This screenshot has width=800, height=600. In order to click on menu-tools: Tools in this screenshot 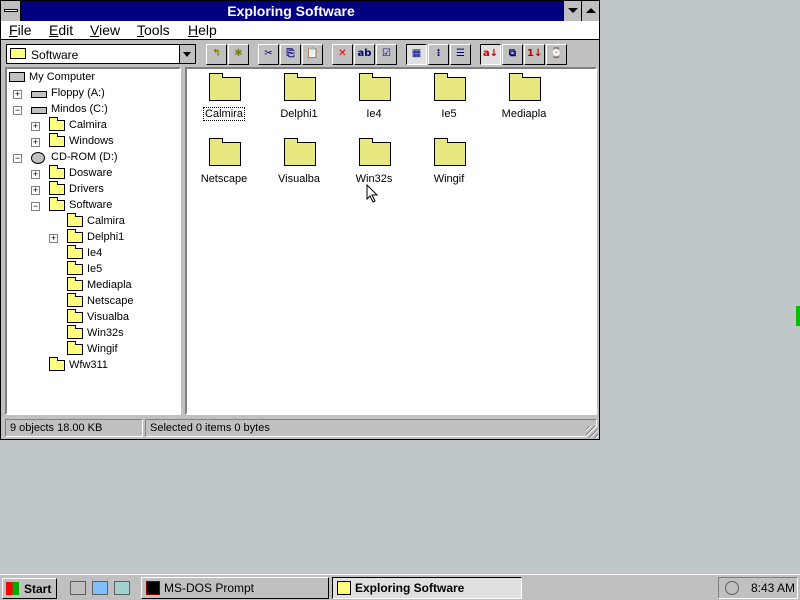, I will do `click(153, 30)`.